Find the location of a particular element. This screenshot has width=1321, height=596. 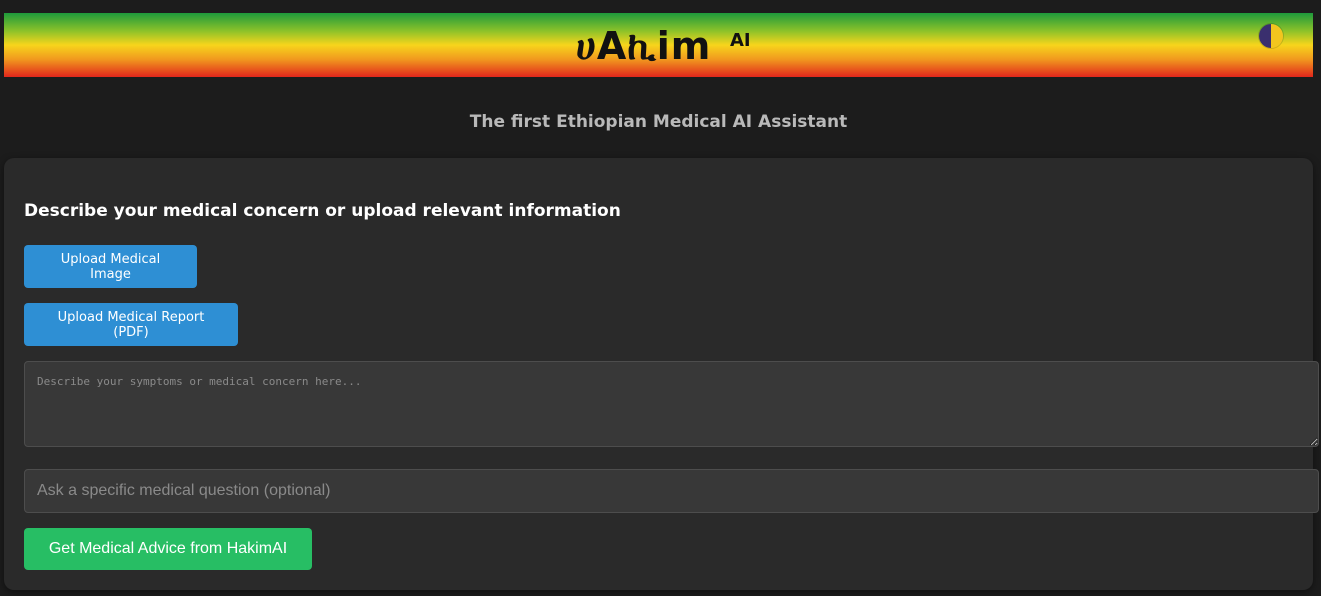

upload-image-button: Upload Medical Image is located at coordinates (110, 266).